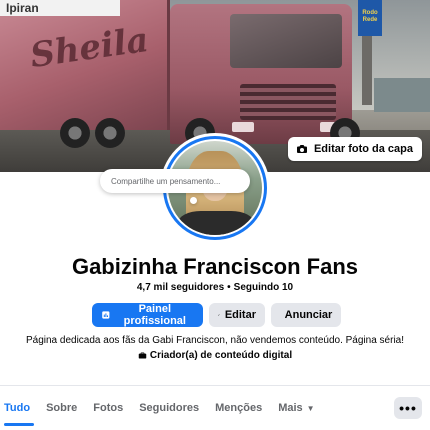 This screenshot has width=430, height=430. Describe the element at coordinates (19, 408) in the screenshot. I see `tab-all: Tudo` at that location.